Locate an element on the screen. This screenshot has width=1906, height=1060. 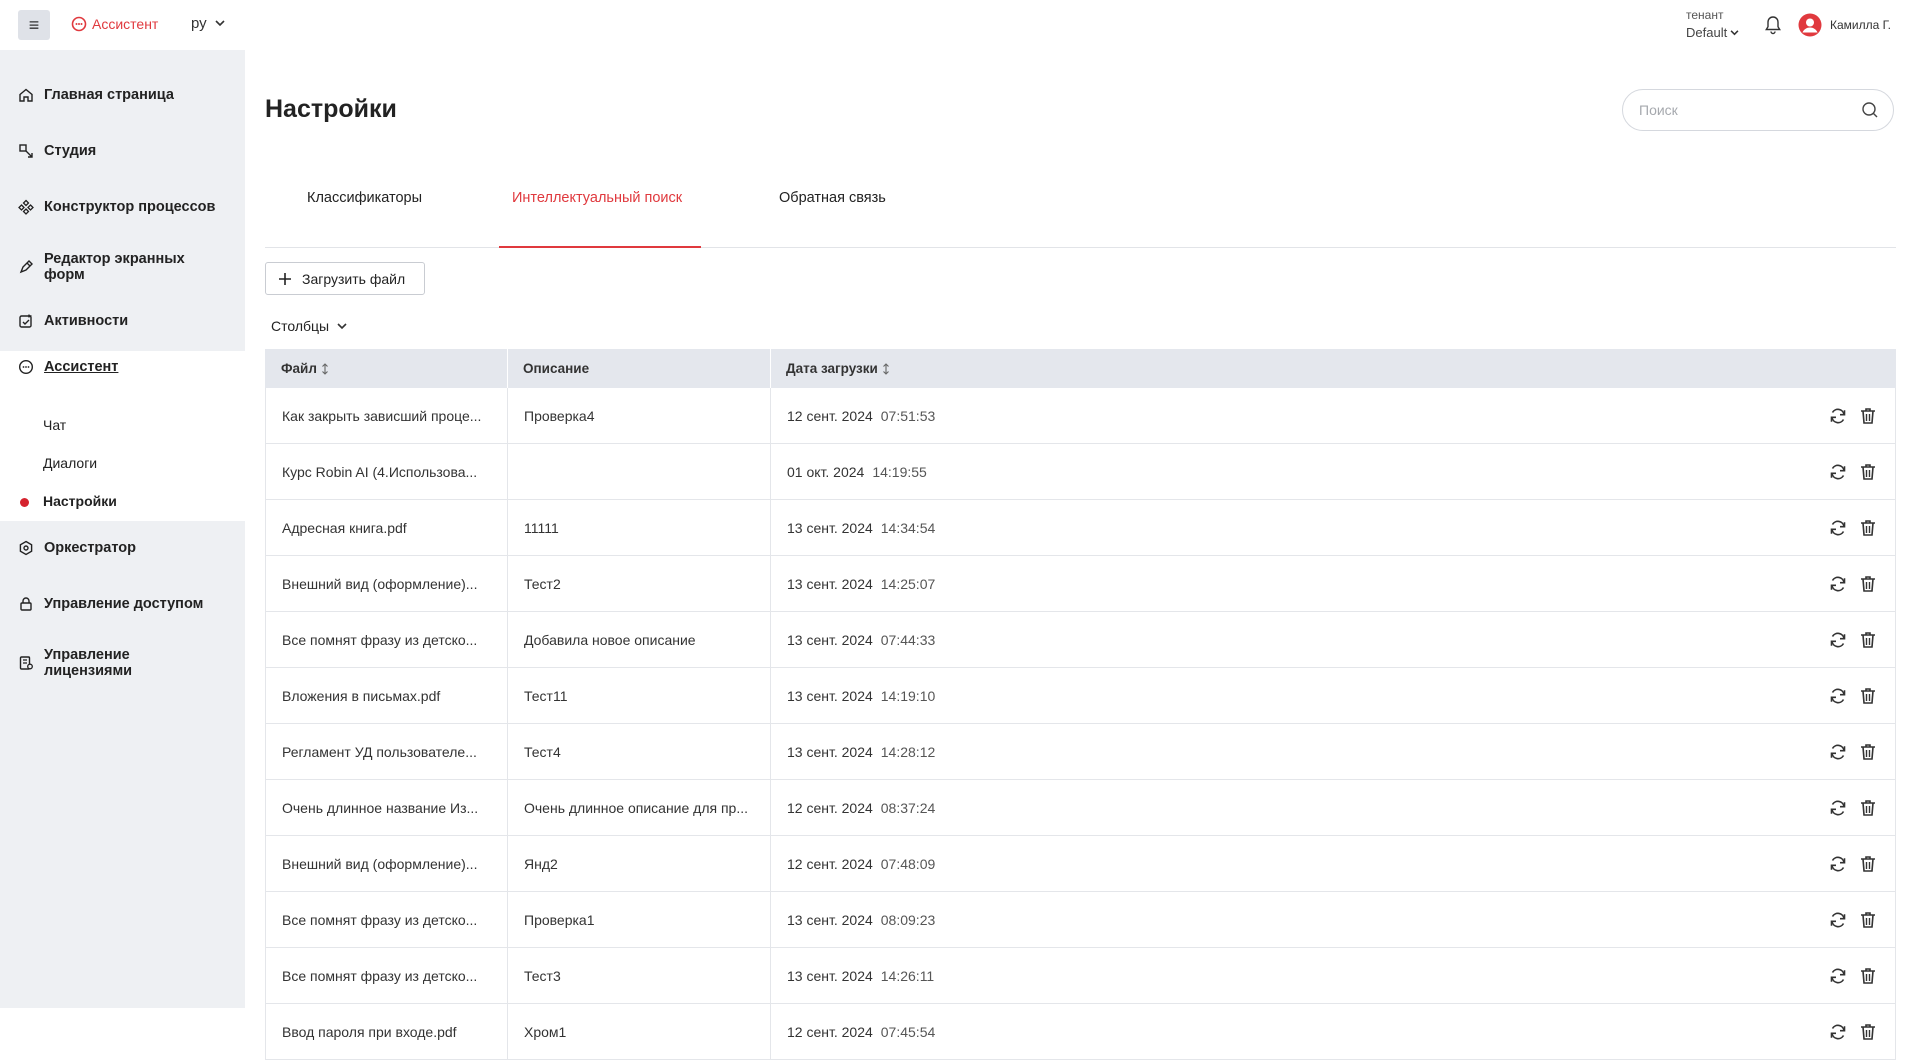
tenant-label: тенант is located at coordinates (1705, 15).